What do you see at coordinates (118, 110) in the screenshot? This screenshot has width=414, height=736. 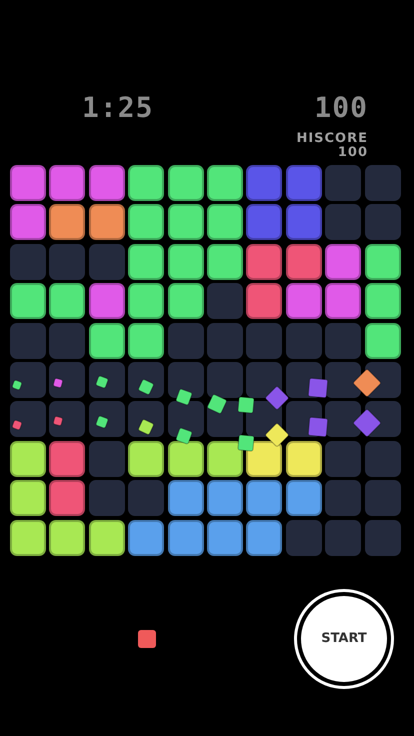 I see `timer: 1:25` at bounding box center [118, 110].